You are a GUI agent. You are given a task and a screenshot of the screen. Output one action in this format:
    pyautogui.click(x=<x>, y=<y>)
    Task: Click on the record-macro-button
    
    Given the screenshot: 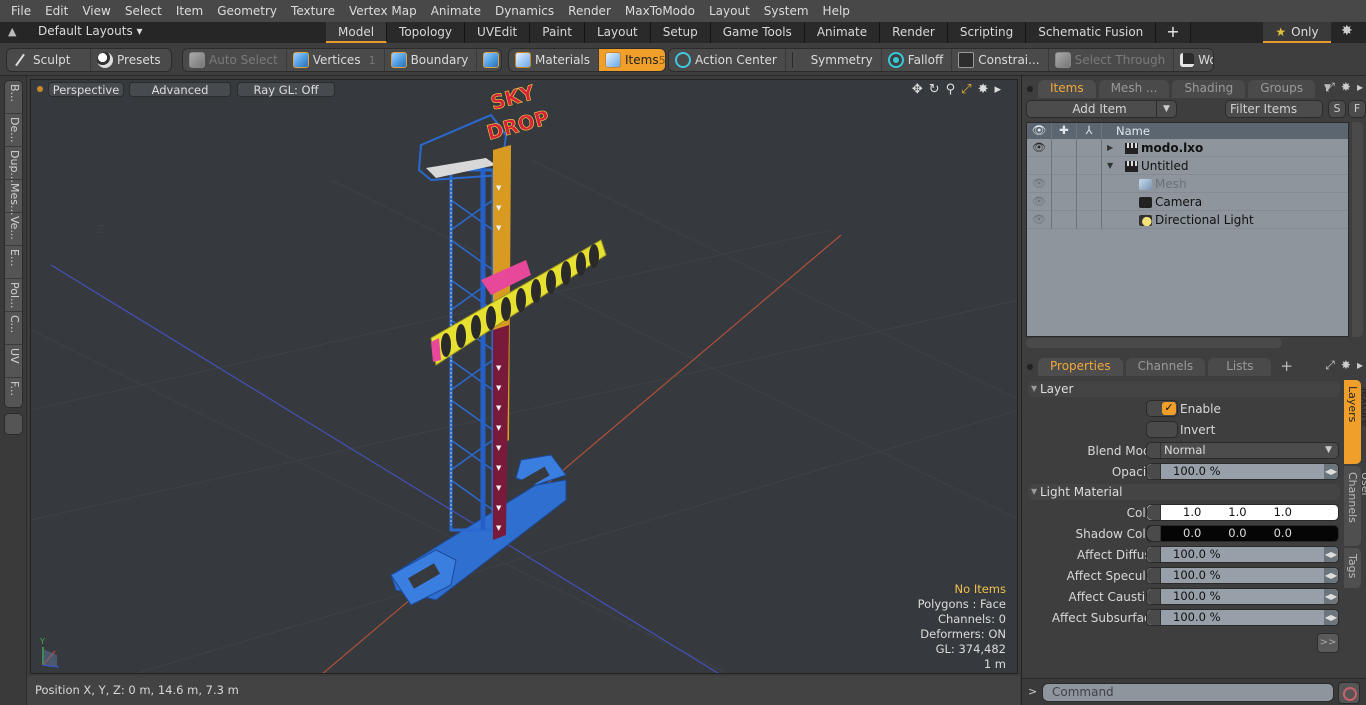 What is the action you would take?
    pyautogui.click(x=1349, y=693)
    